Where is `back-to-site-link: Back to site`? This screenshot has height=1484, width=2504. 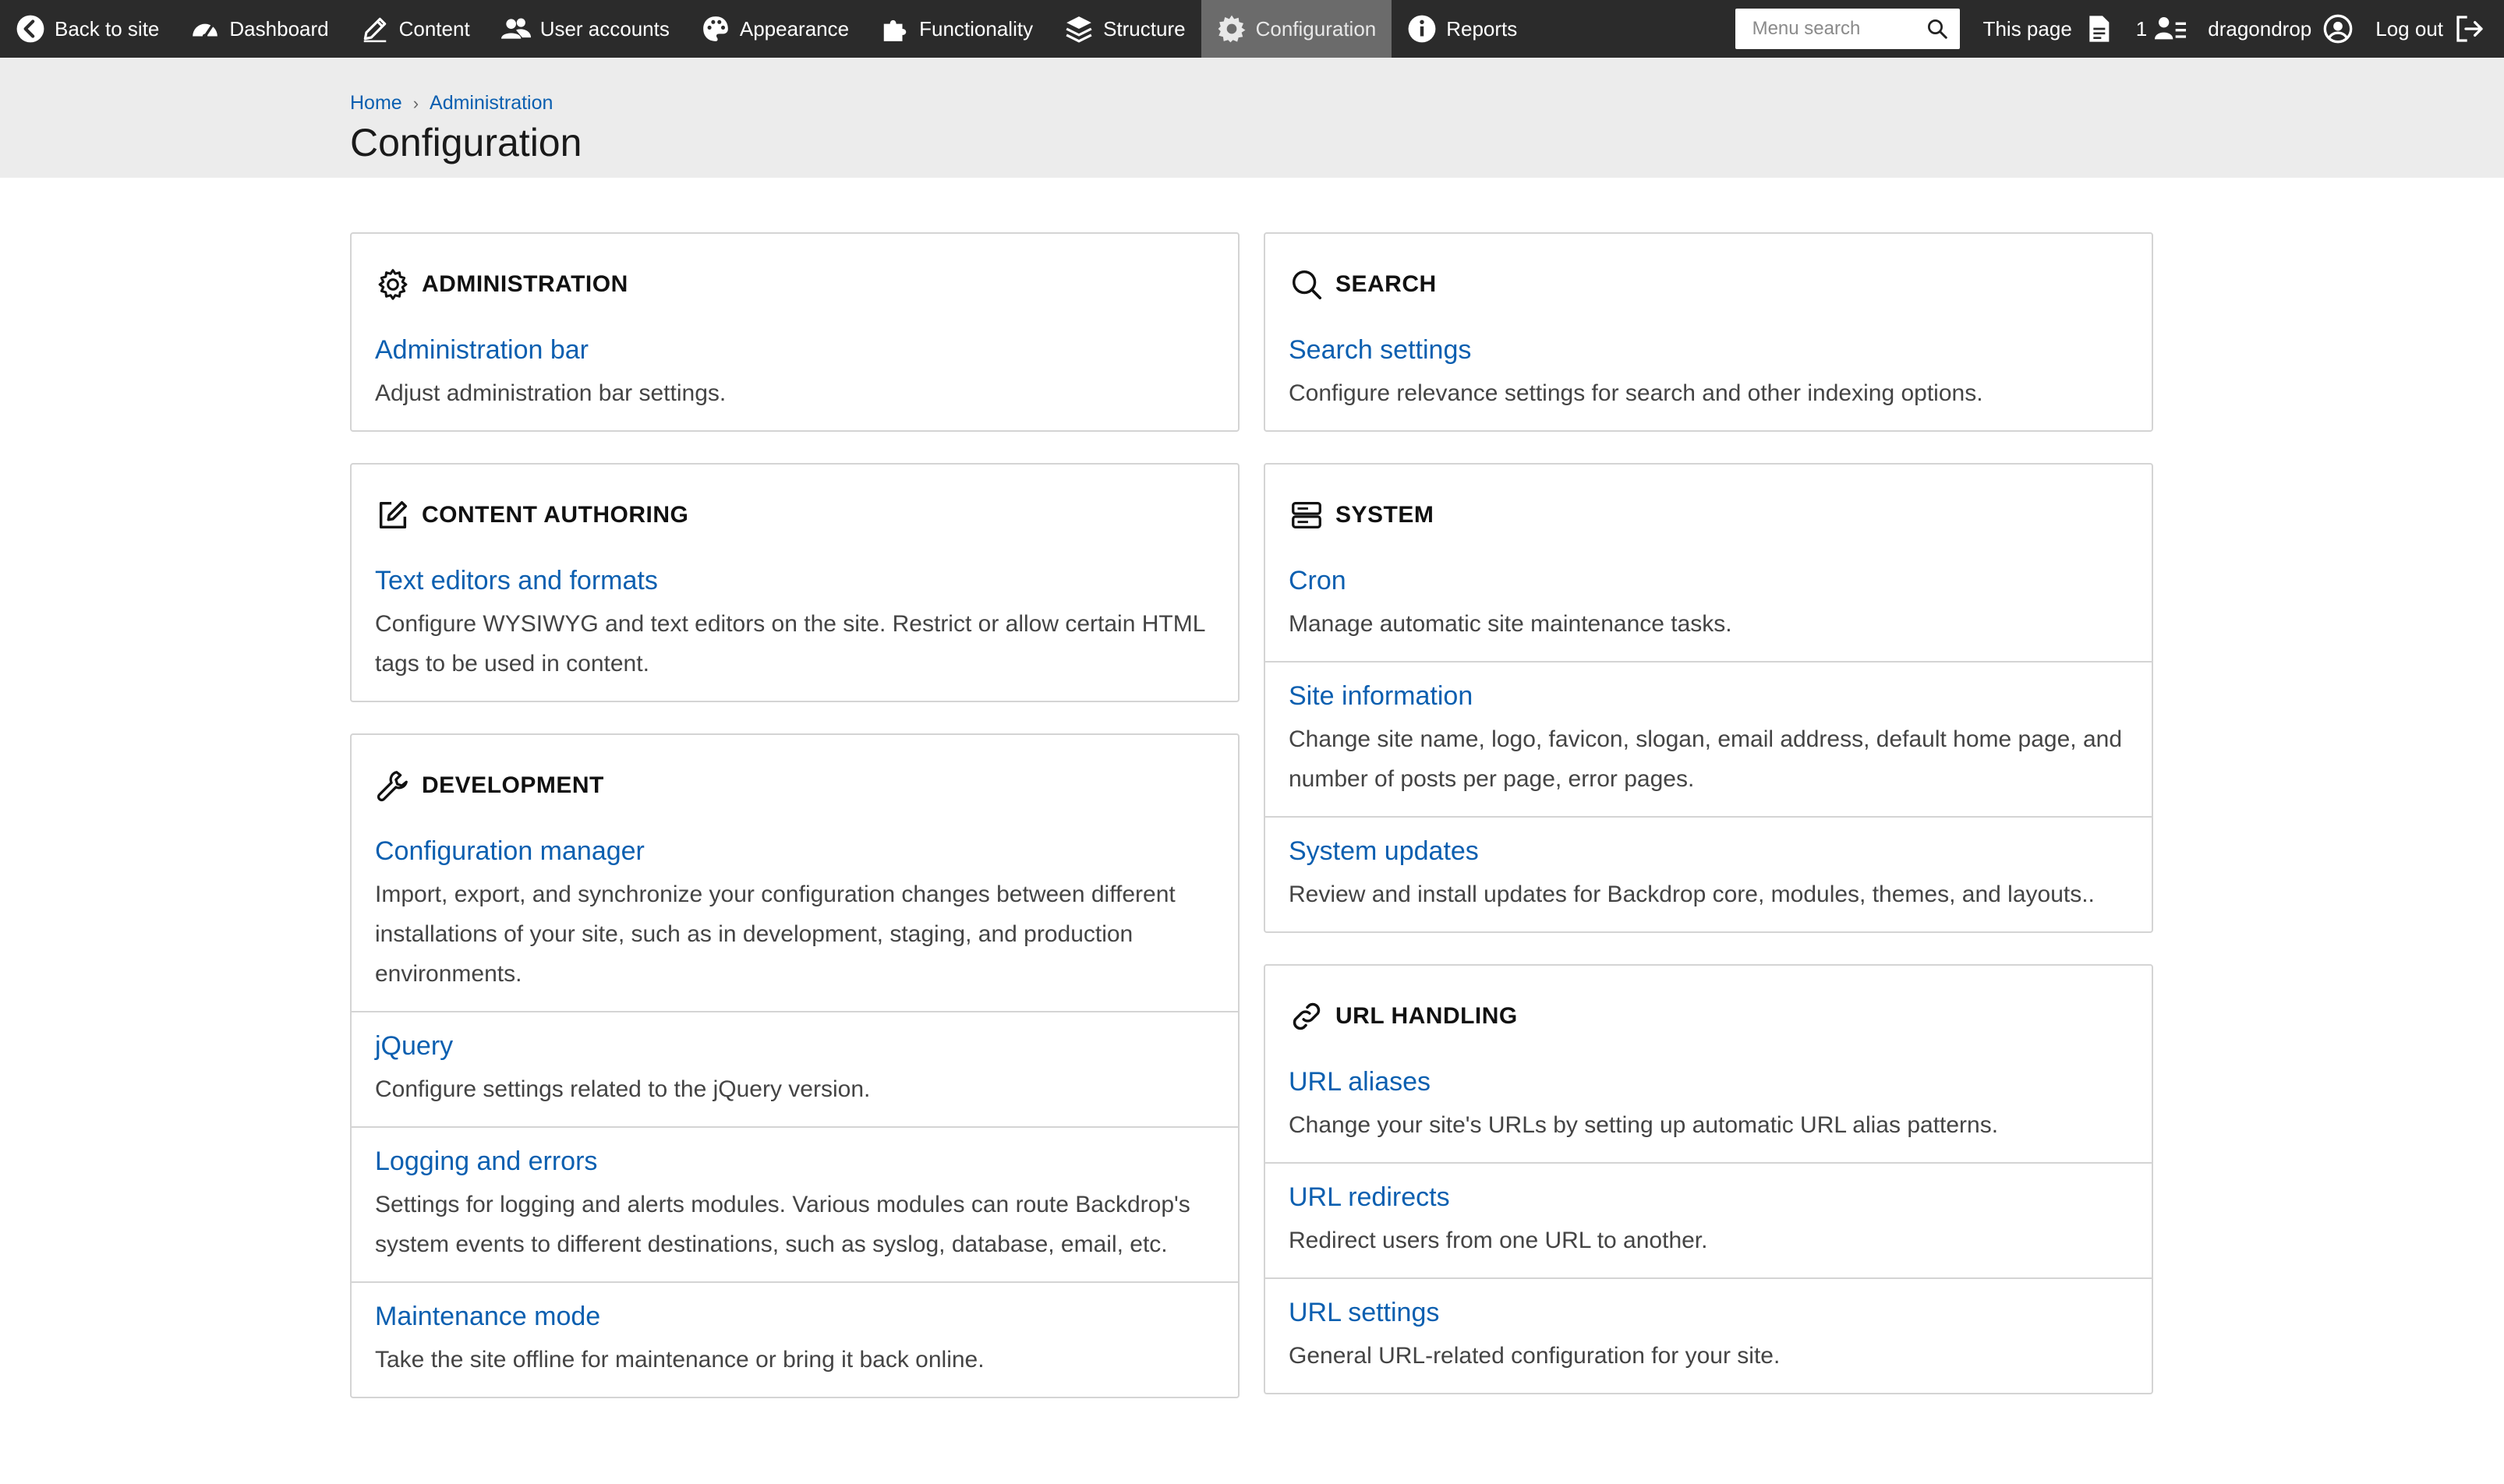
back-to-site-link: Back to site is located at coordinates (88, 29).